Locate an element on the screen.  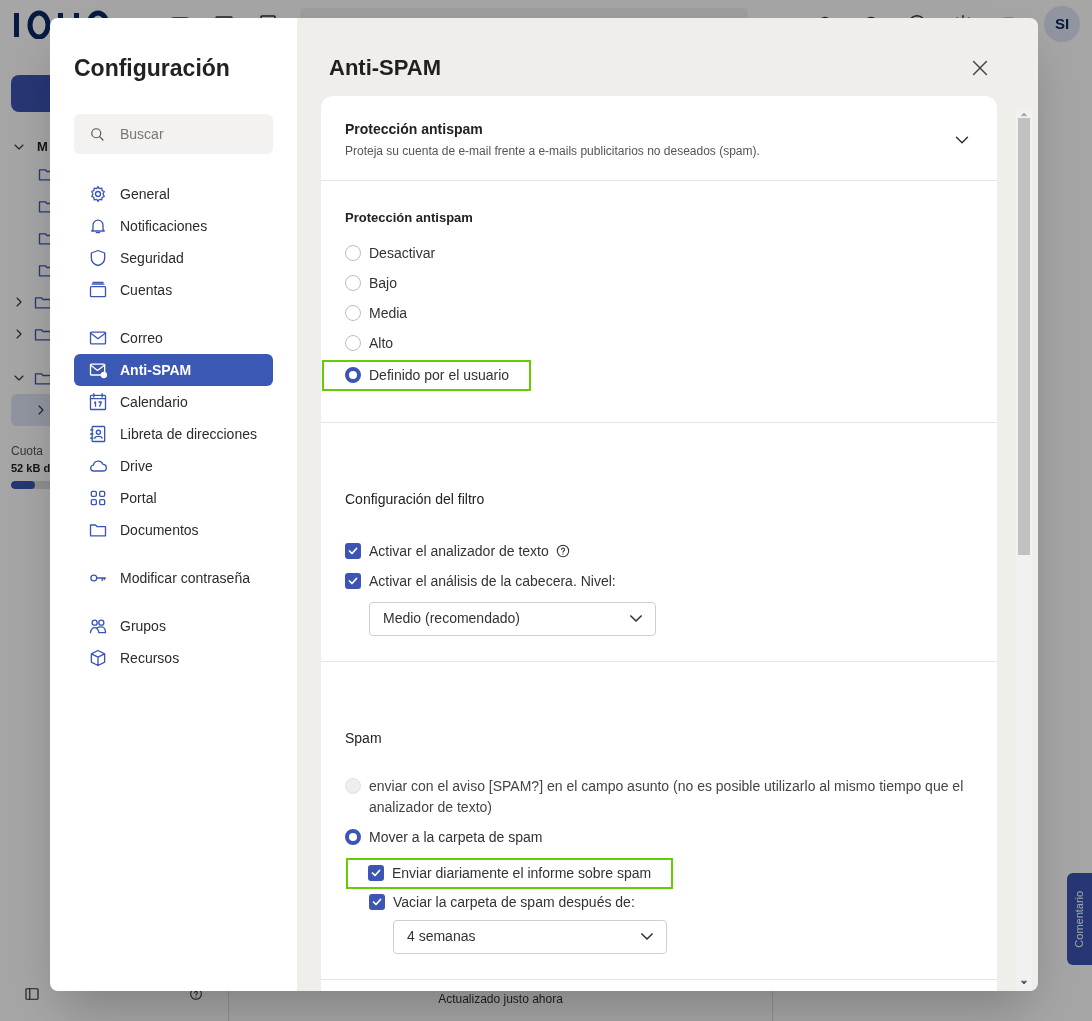
search-input: Buscar is located at coordinates (189, 134).